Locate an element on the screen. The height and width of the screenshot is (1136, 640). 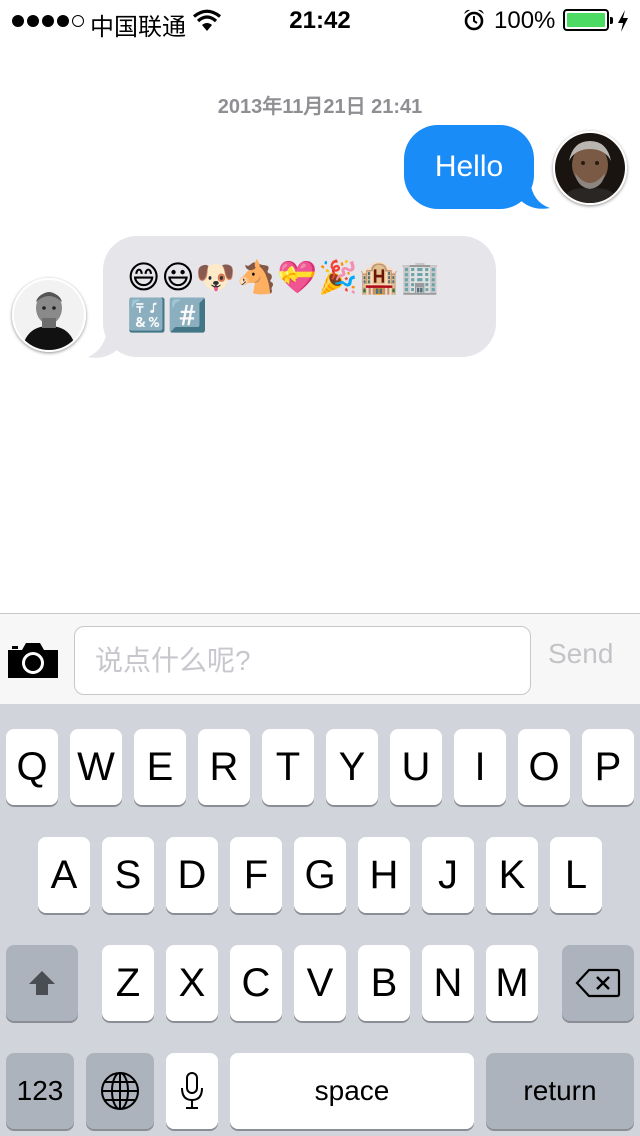
steve-jobs-avatar is located at coordinates (49, 315).